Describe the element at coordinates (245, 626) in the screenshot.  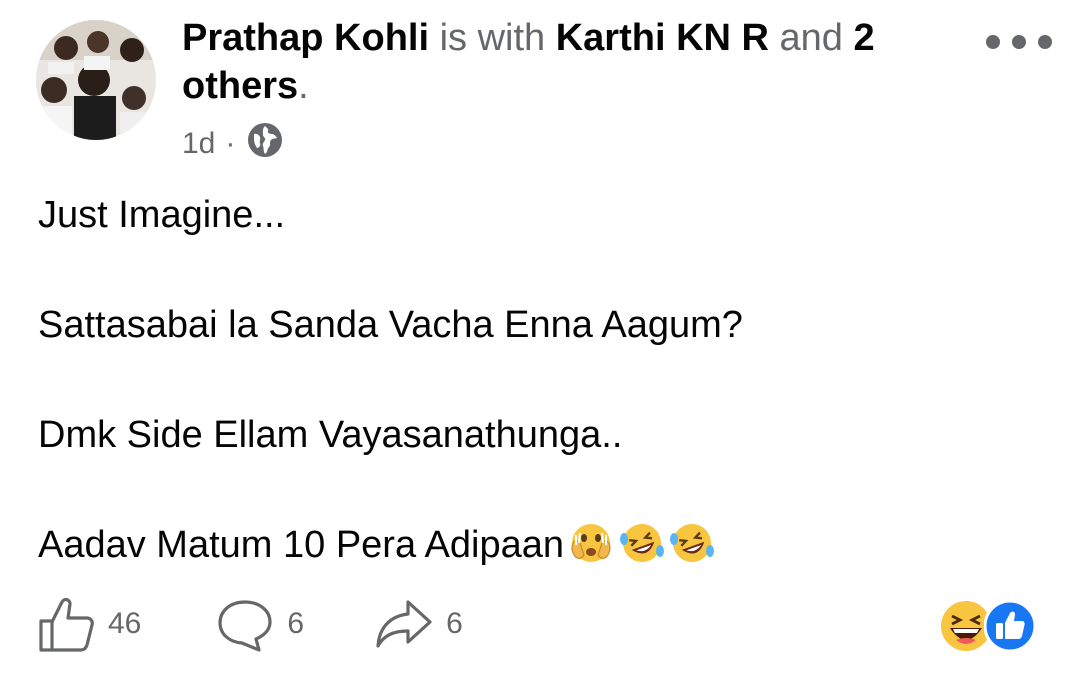
I see `comment-icon` at that location.